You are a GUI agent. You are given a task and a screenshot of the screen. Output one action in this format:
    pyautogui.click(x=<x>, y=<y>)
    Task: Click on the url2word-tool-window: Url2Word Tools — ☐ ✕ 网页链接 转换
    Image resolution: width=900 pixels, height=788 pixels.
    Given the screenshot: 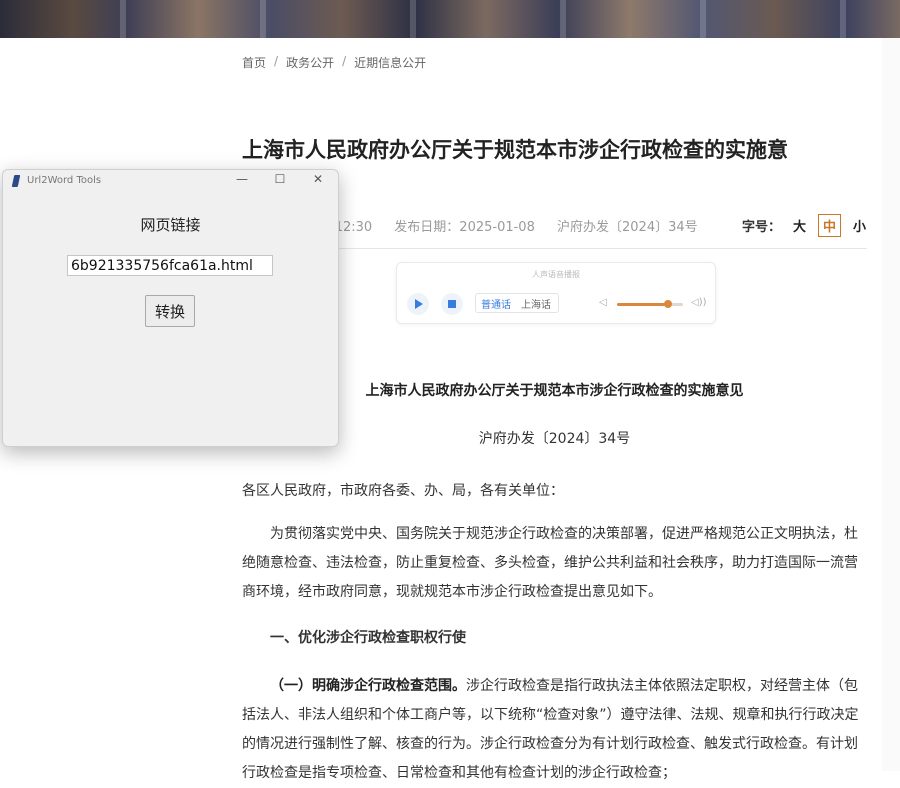 What is the action you would take?
    pyautogui.click(x=170, y=308)
    